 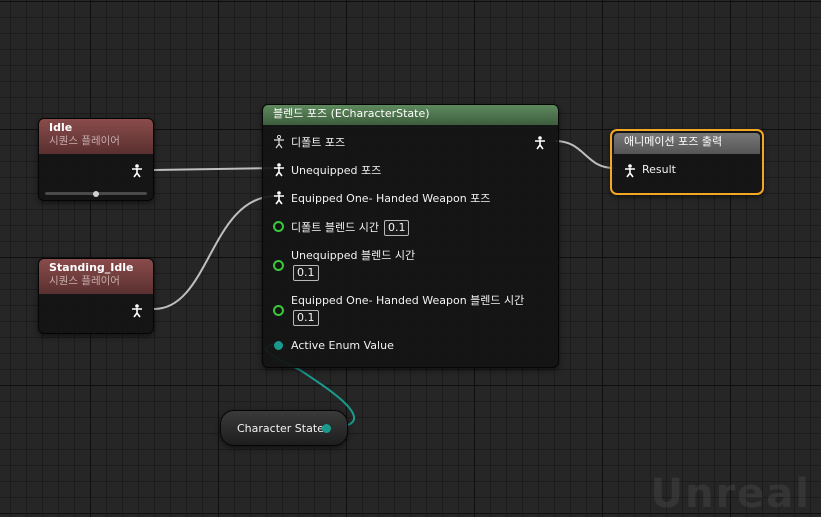 I want to click on pin-label-group: 디폴트 블렌드 시간 0.1, so click(x=350, y=227).